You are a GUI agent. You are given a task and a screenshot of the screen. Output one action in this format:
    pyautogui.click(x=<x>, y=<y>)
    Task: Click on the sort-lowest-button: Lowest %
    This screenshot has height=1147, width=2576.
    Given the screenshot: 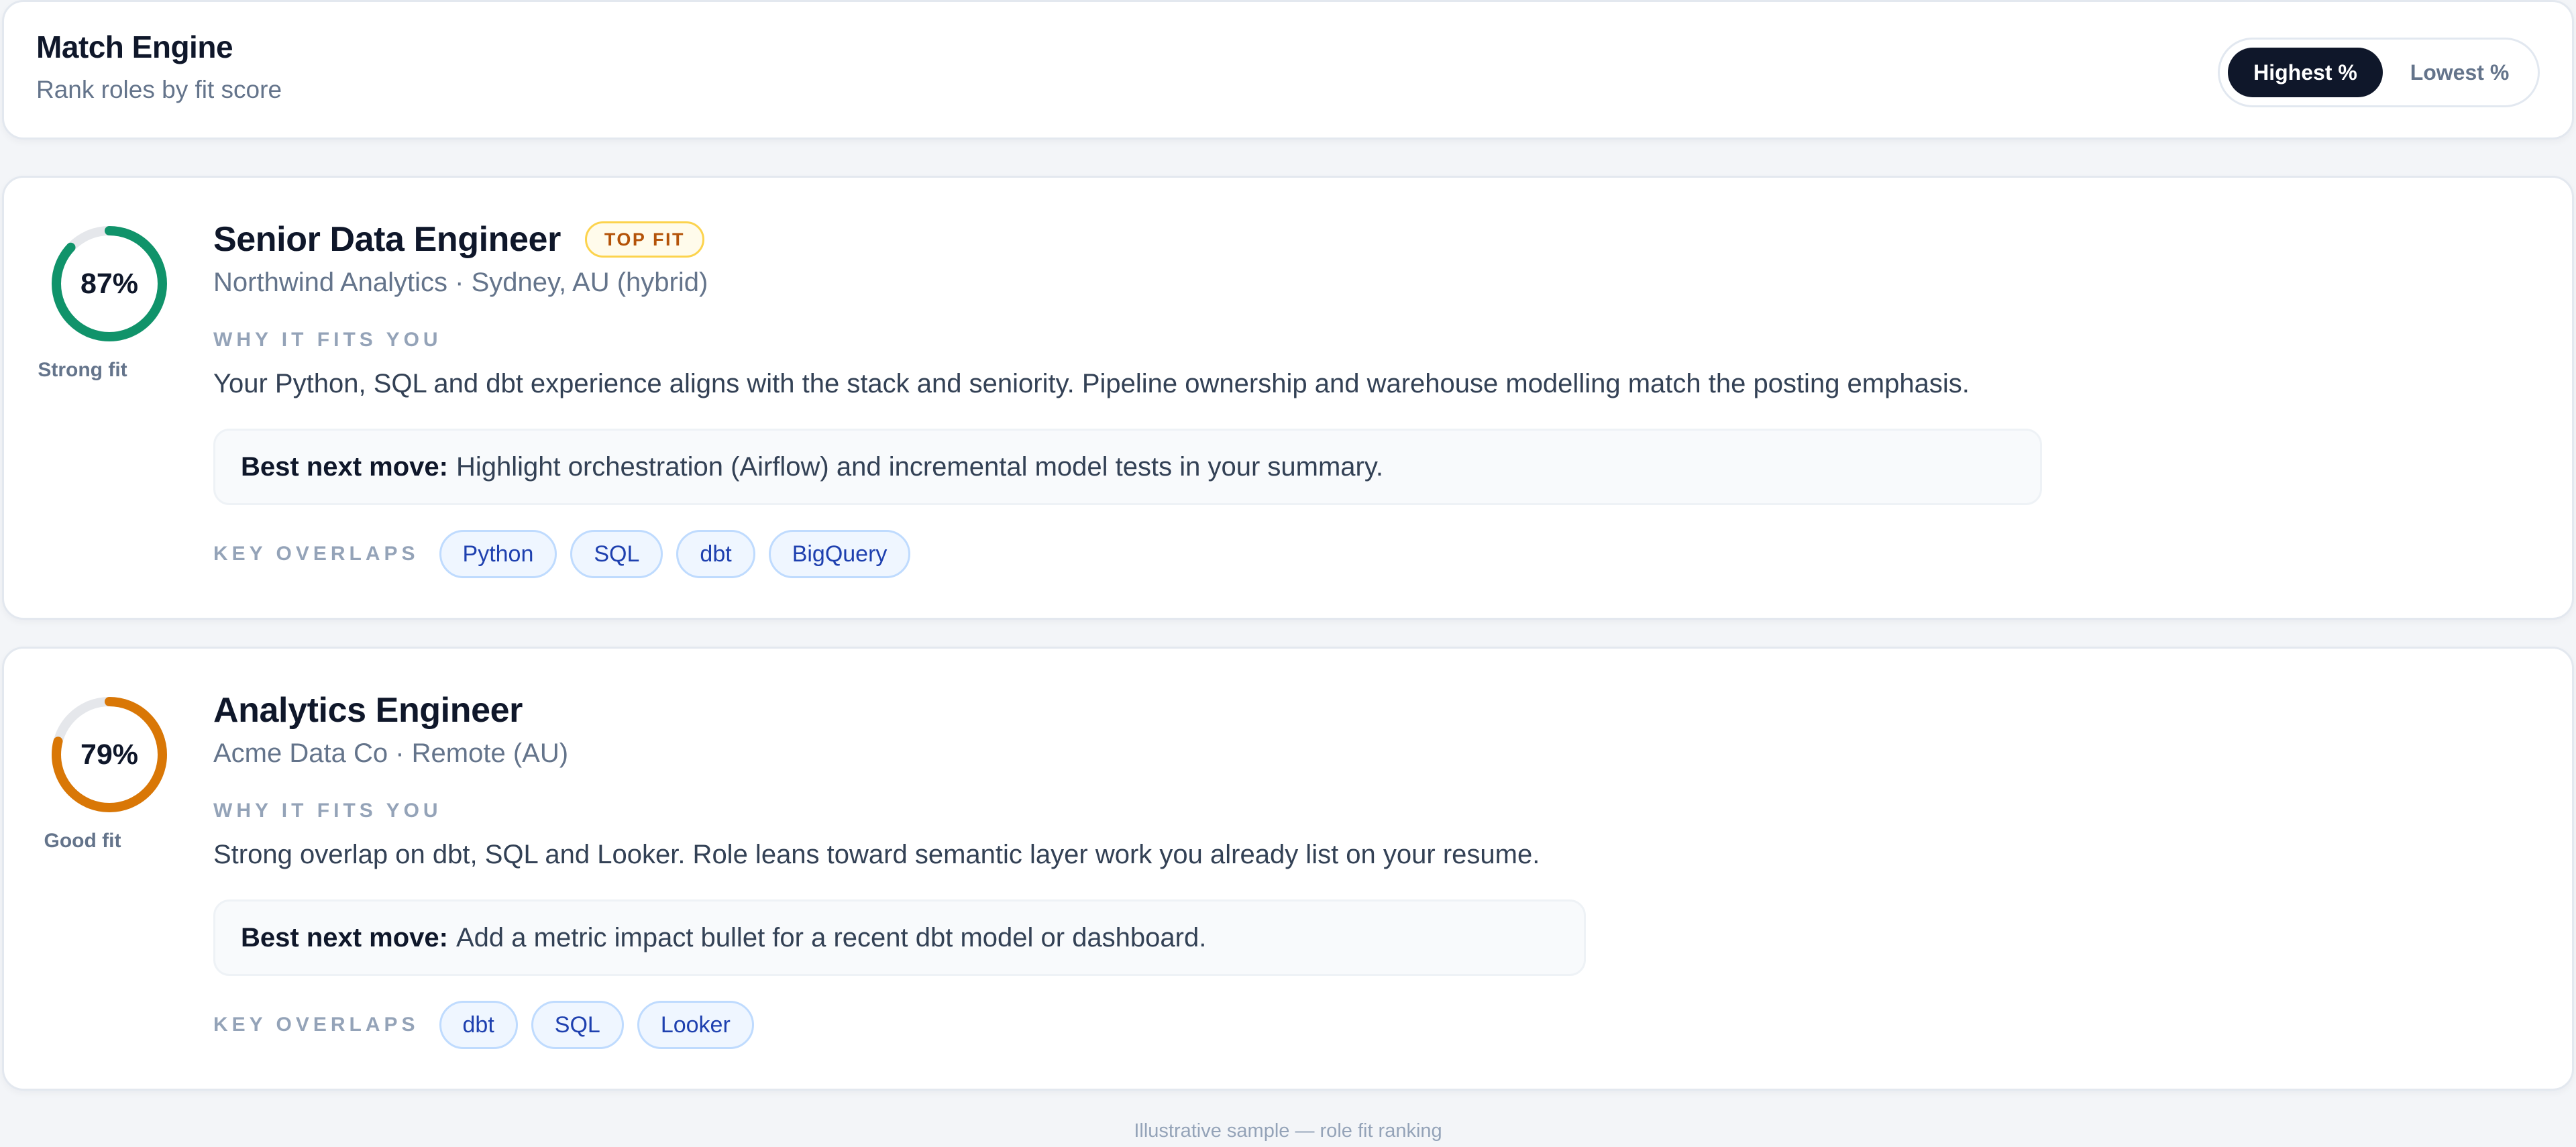 What is the action you would take?
    pyautogui.click(x=2460, y=72)
    